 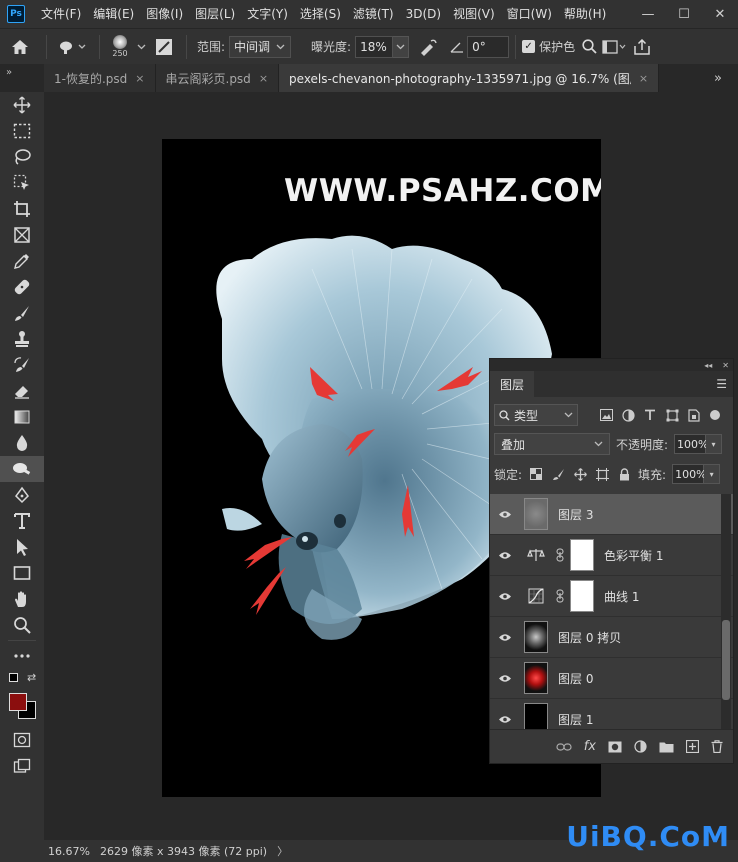 I want to click on collapse-panels-icon: », so click(x=22, y=78).